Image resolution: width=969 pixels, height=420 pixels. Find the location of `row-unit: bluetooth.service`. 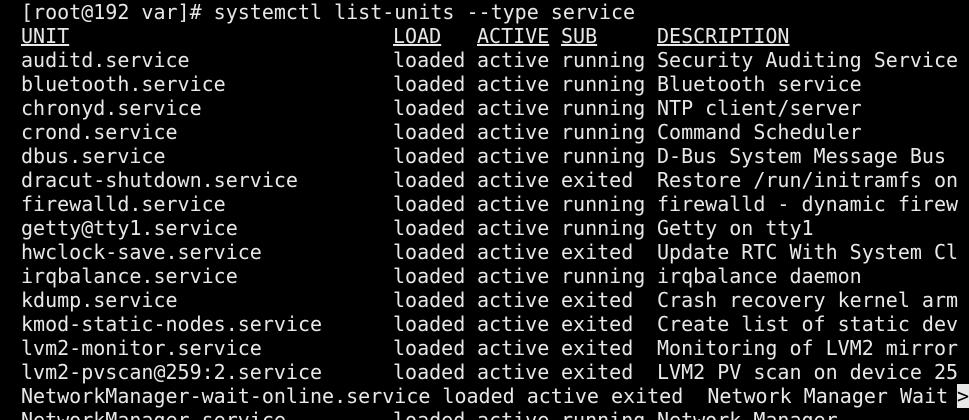

row-unit: bluetooth.service is located at coordinates (123, 84).